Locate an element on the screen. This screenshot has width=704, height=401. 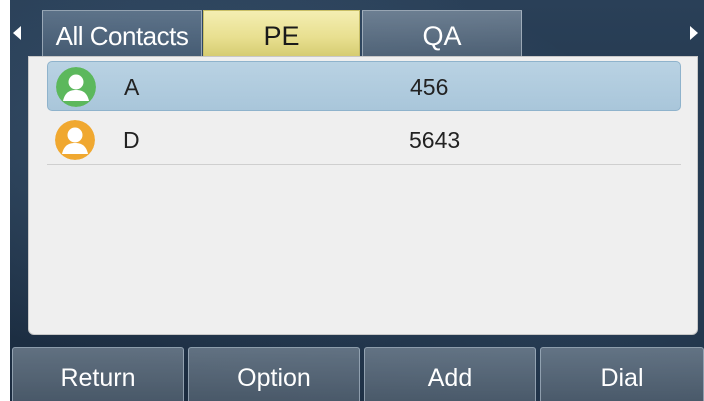
contact-row: D 5643 is located at coordinates (364, 140).